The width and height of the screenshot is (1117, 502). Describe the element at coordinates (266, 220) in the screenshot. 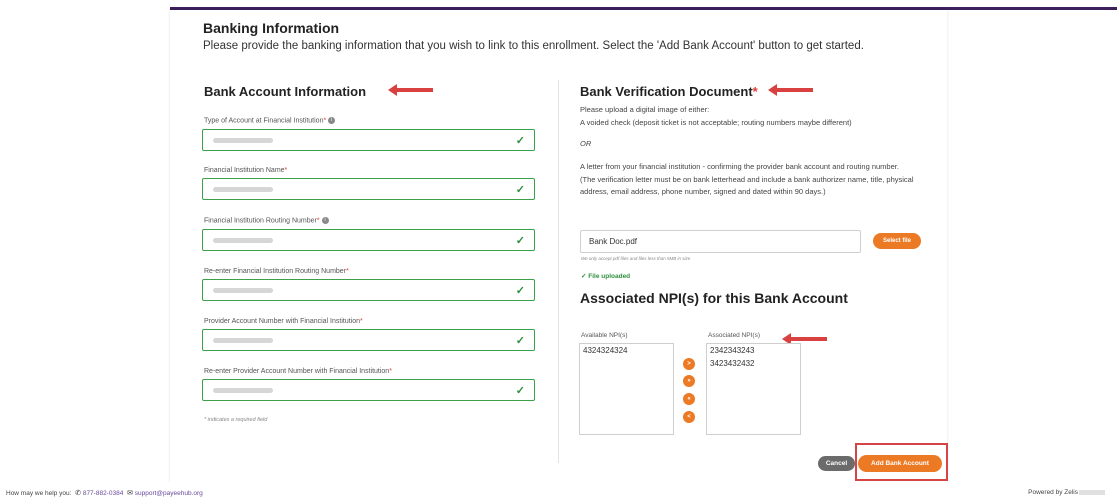

I see `routing-number-label: Financial Institution Routing Number* i` at that location.